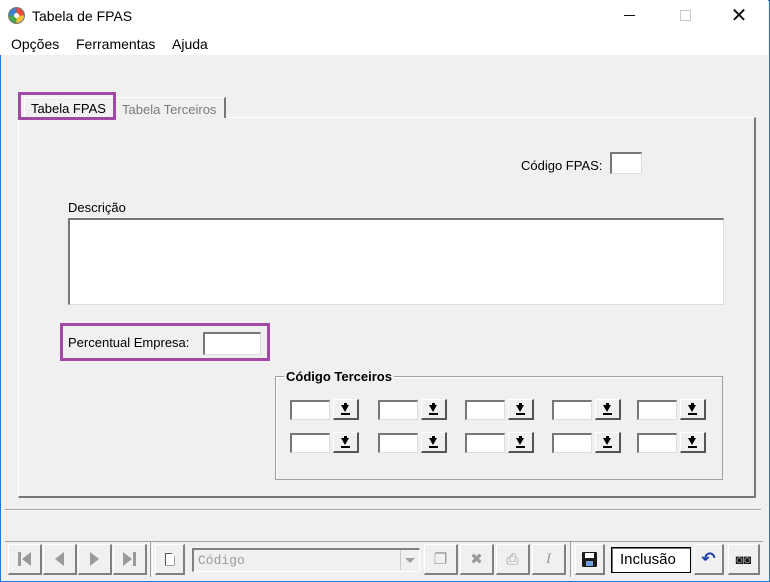 This screenshot has width=770, height=582. I want to click on save-button, so click(590, 559).